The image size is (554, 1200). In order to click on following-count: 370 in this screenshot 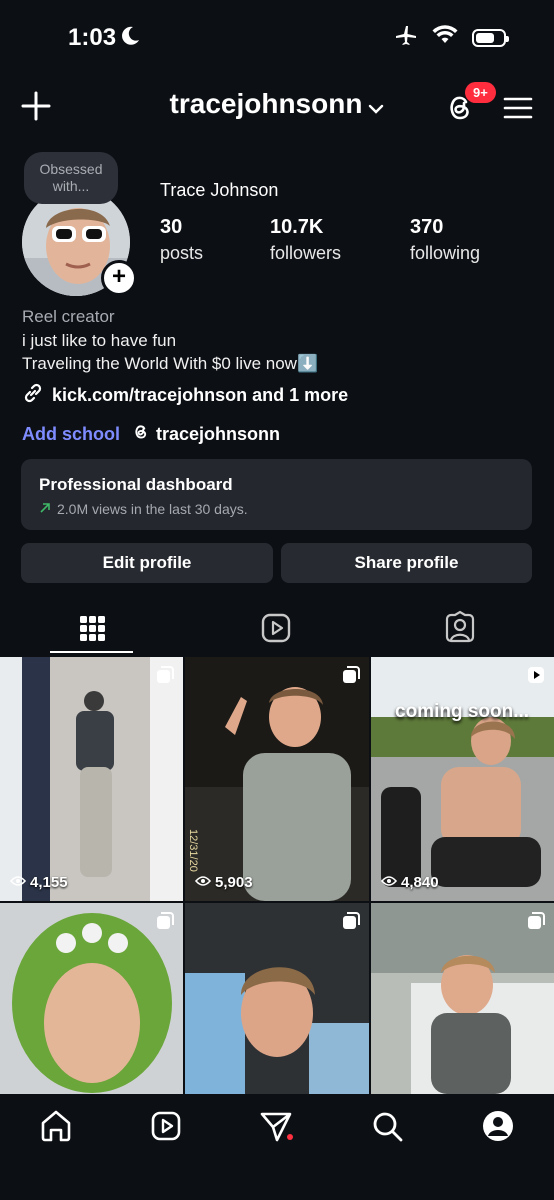, I will do `click(427, 227)`.